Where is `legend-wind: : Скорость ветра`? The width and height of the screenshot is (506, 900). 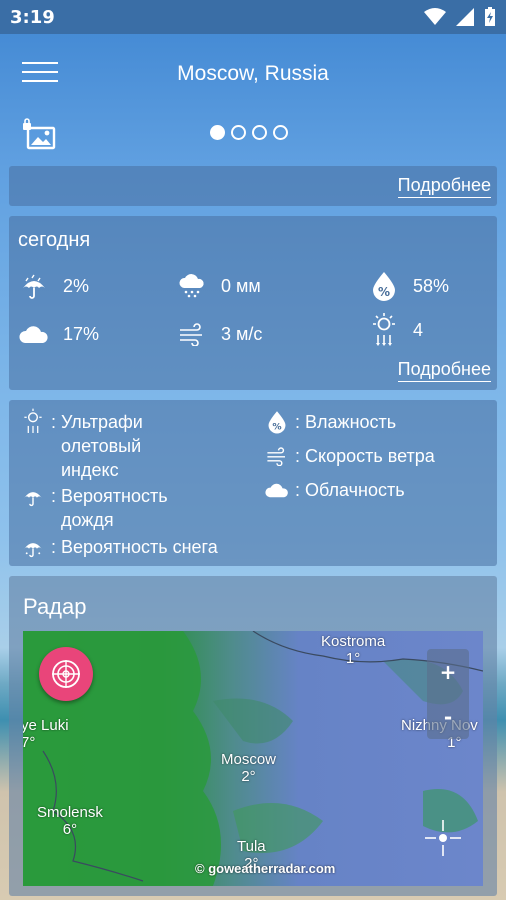
legend-wind: : Скорость ветра is located at coordinates (350, 456).